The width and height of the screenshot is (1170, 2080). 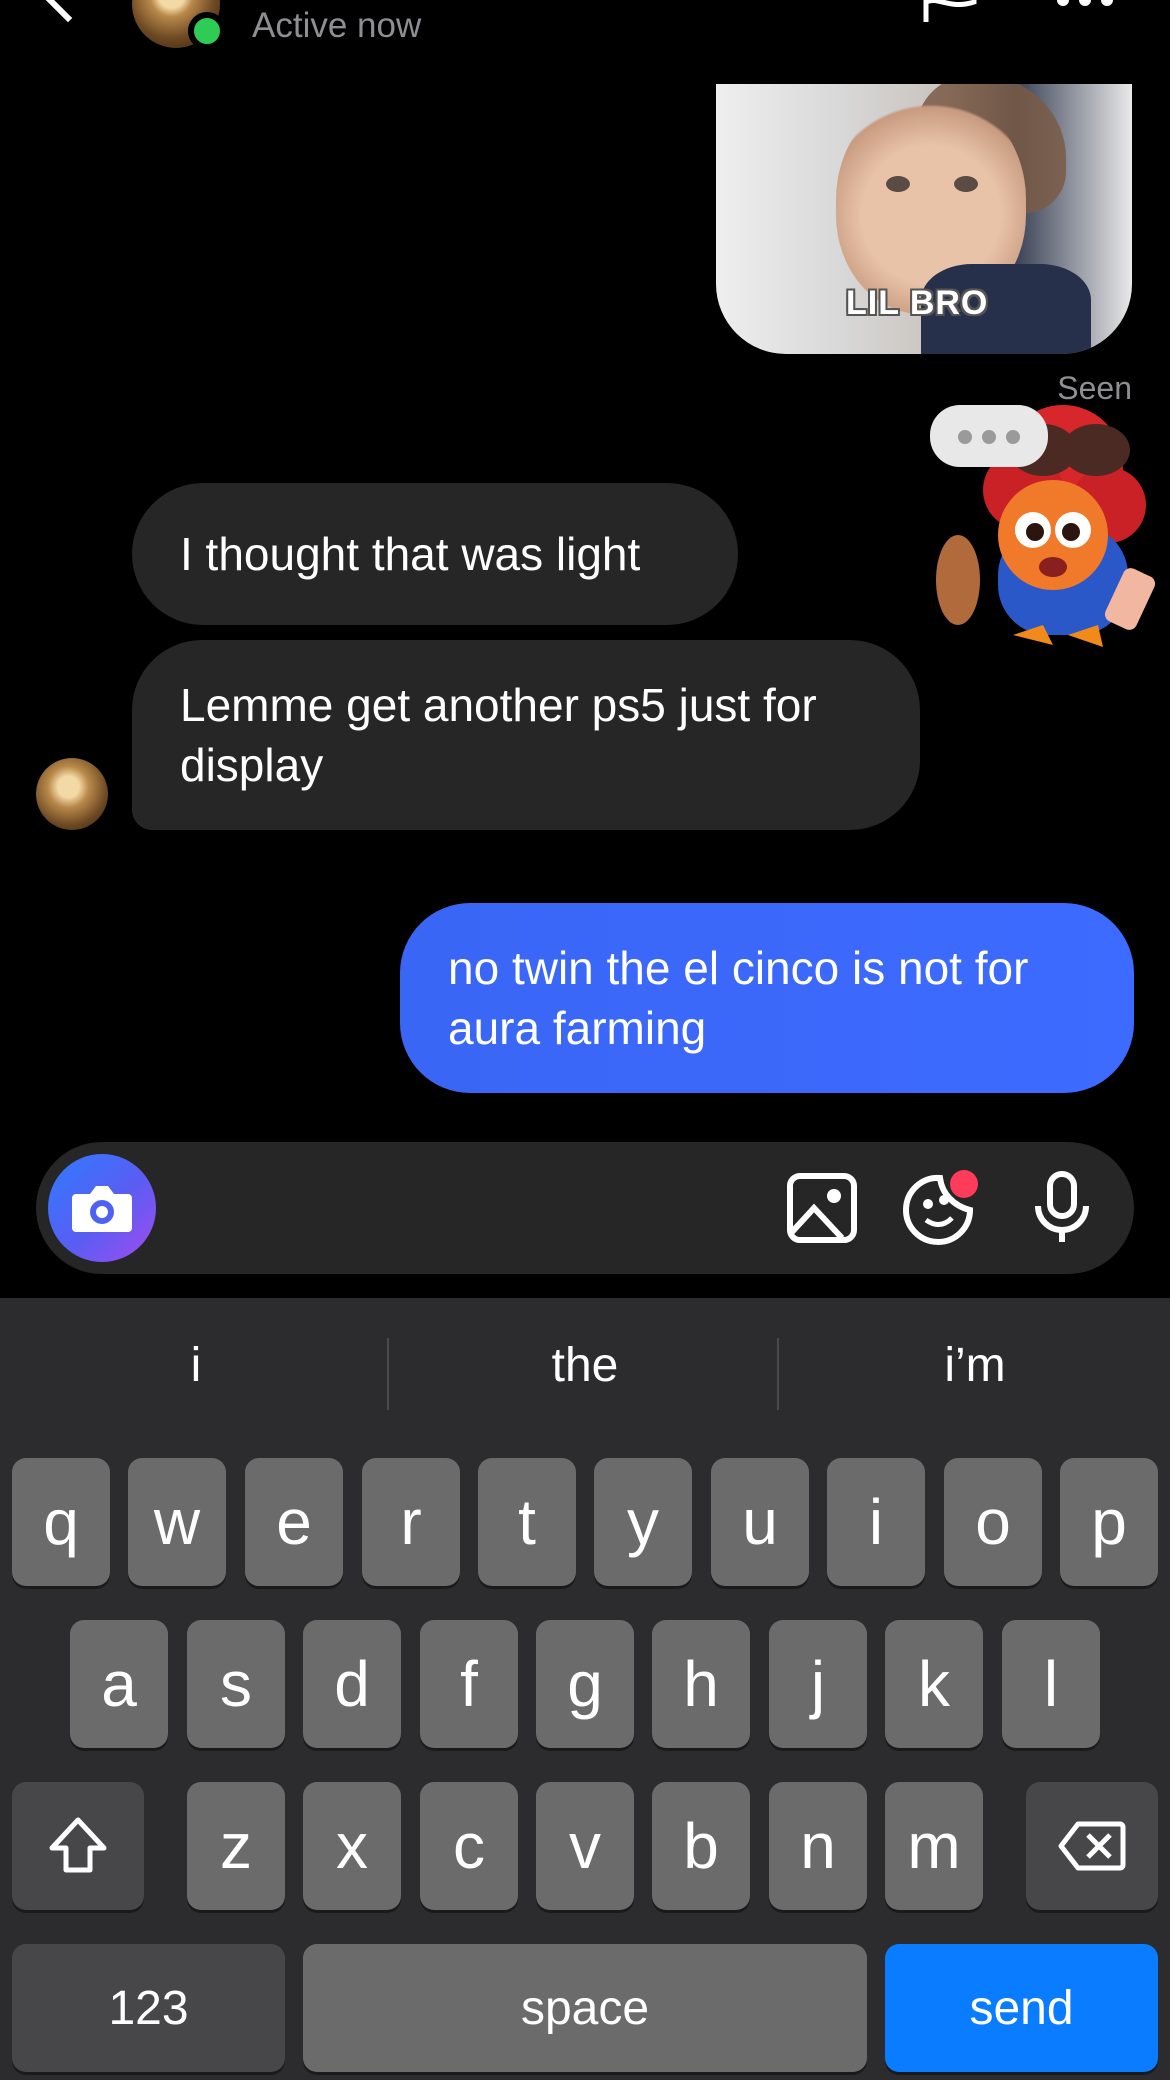 I want to click on key-g: g, so click(x=585, y=1684).